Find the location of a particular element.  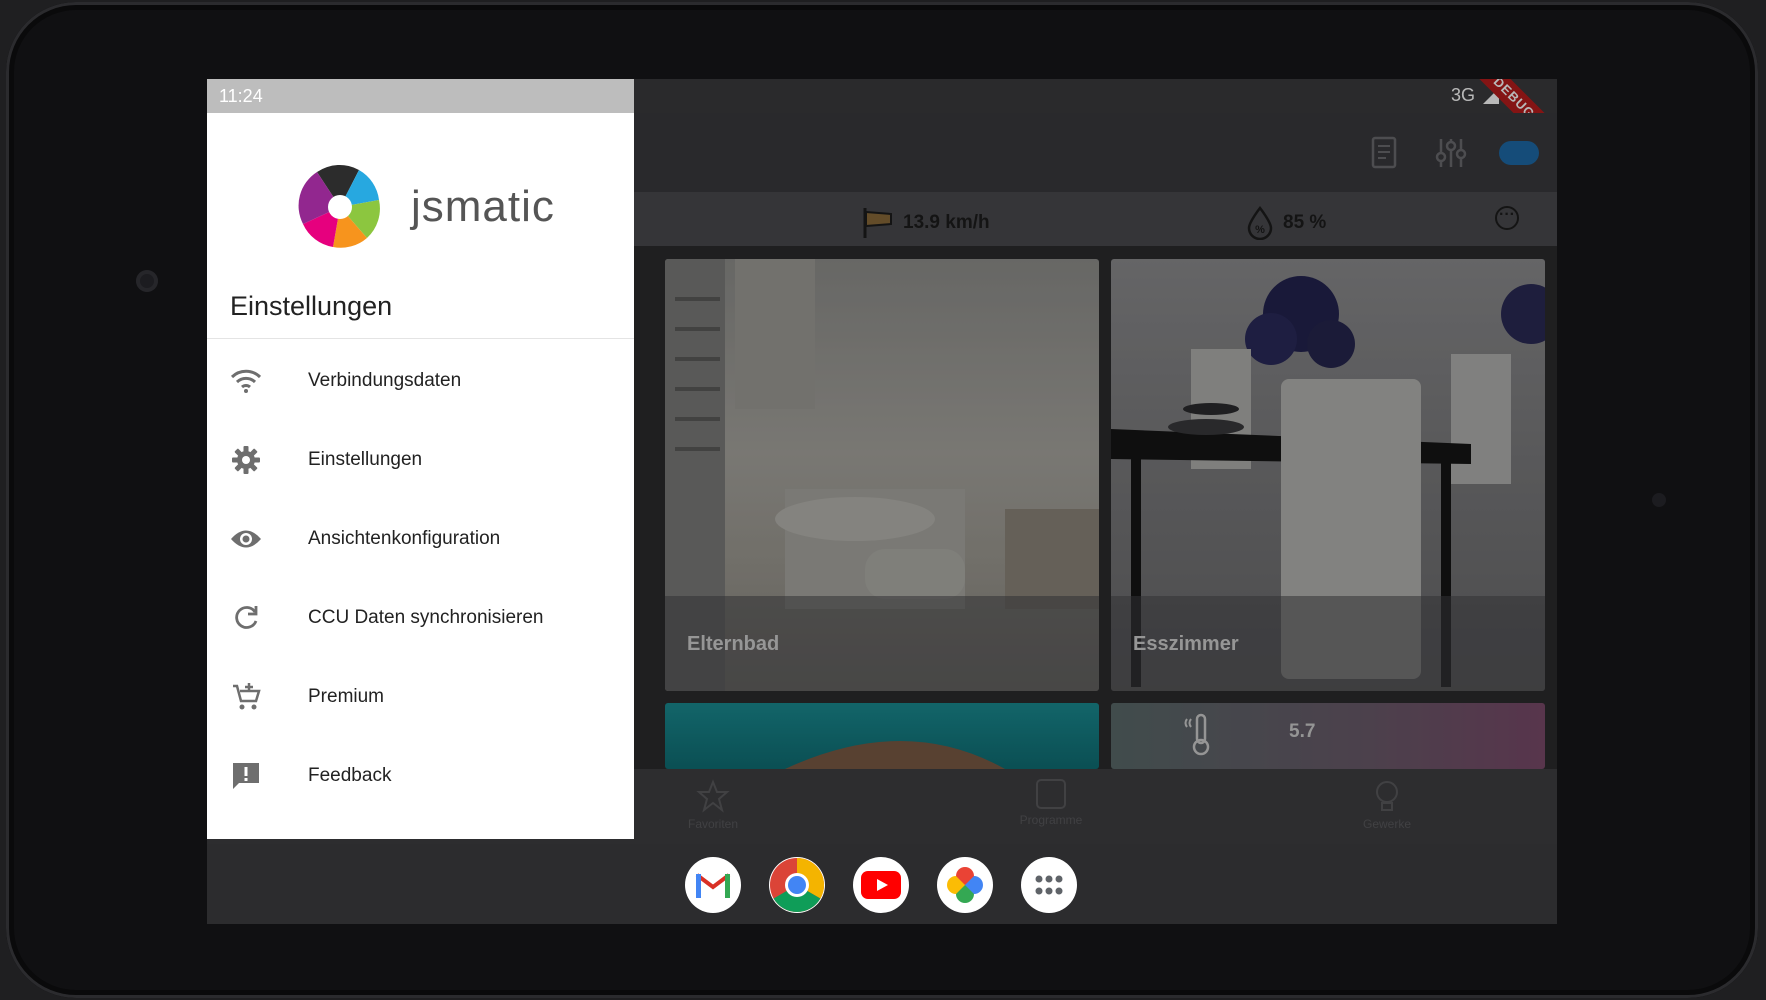

menu-item-connection: Verbindungsdaten is located at coordinates (420, 380).